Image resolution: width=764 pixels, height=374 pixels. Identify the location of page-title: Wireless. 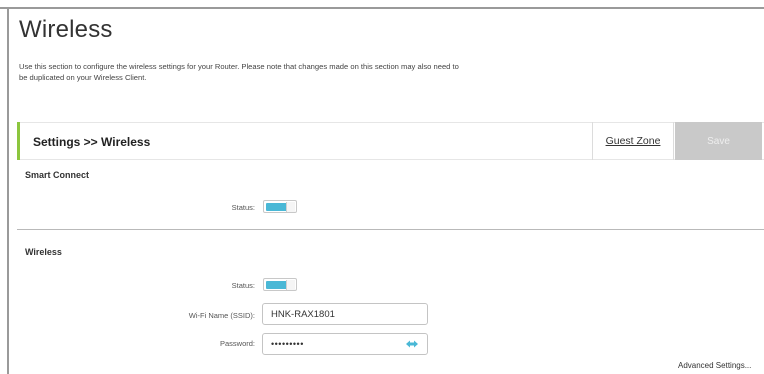
(66, 29).